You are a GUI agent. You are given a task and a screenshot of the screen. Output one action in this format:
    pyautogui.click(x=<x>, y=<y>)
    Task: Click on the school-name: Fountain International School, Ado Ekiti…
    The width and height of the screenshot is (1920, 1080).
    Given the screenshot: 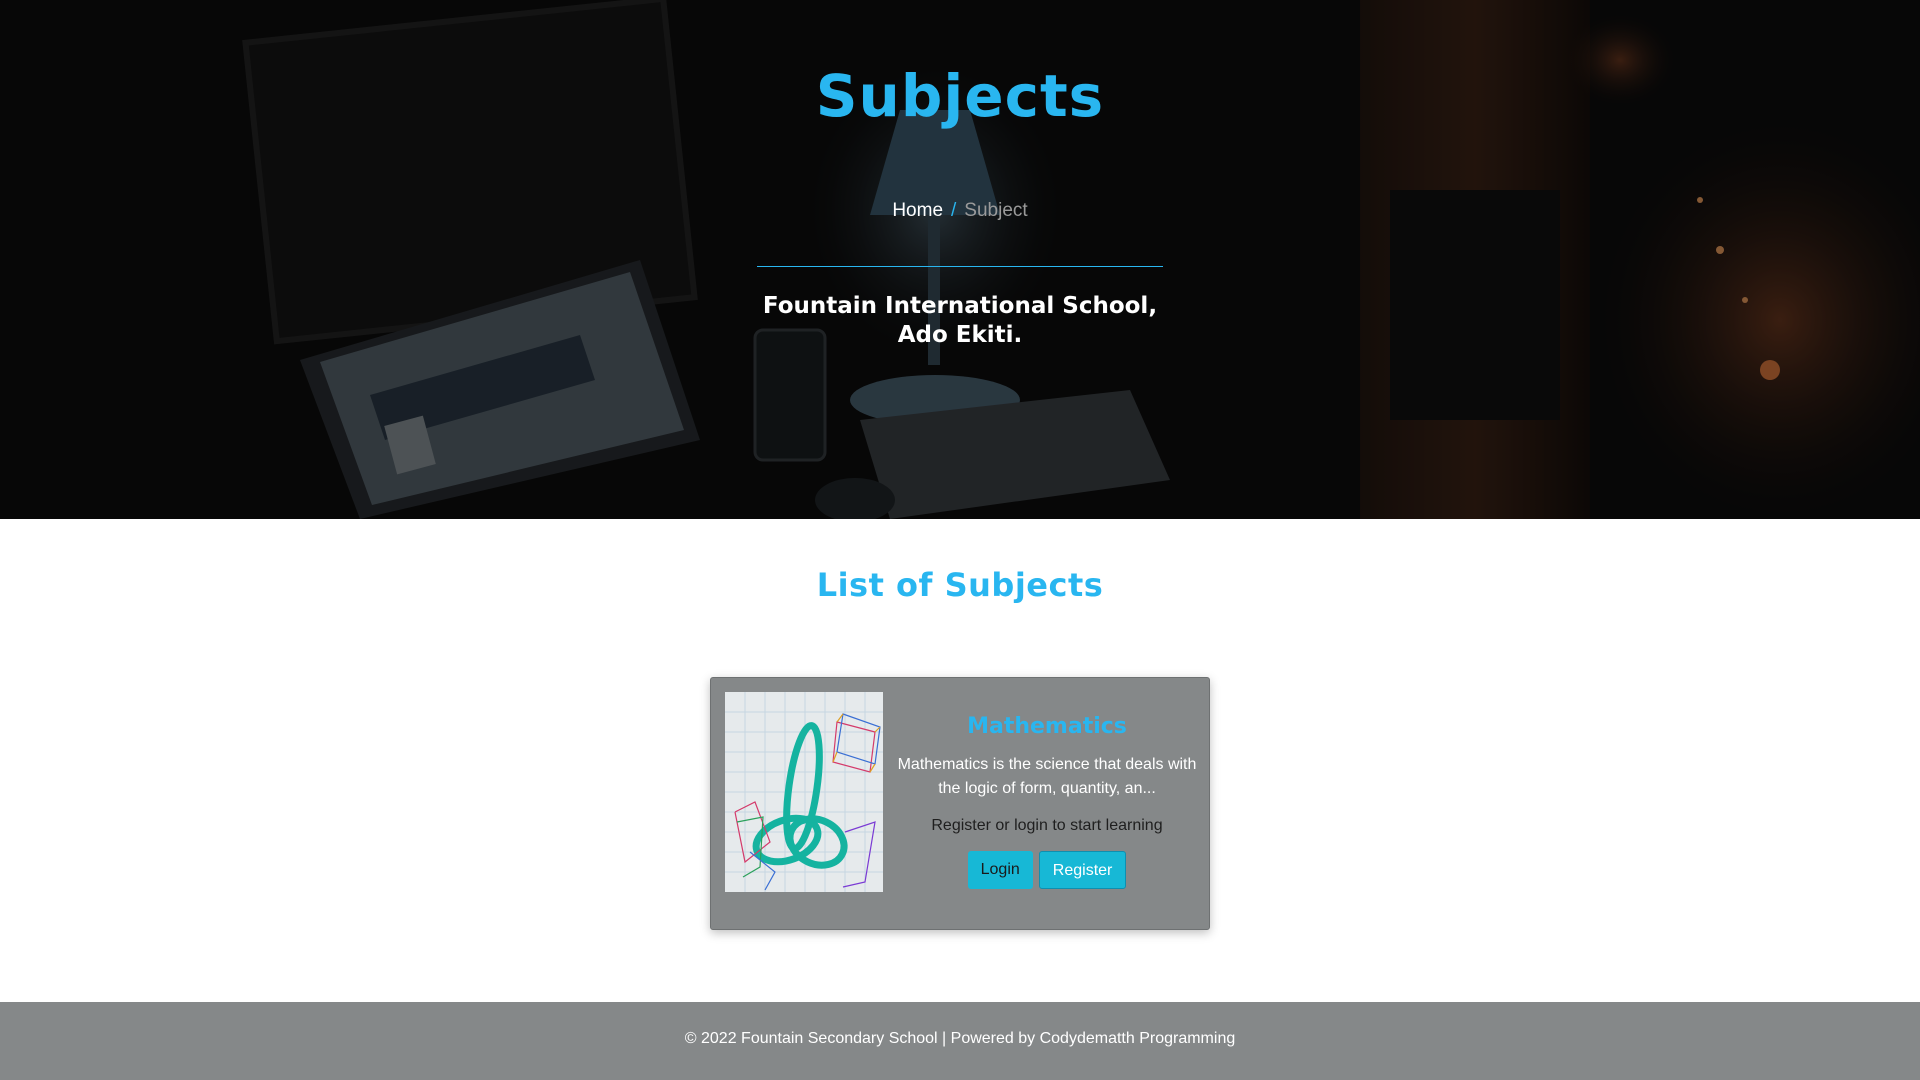 What is the action you would take?
    pyautogui.click(x=960, y=321)
    